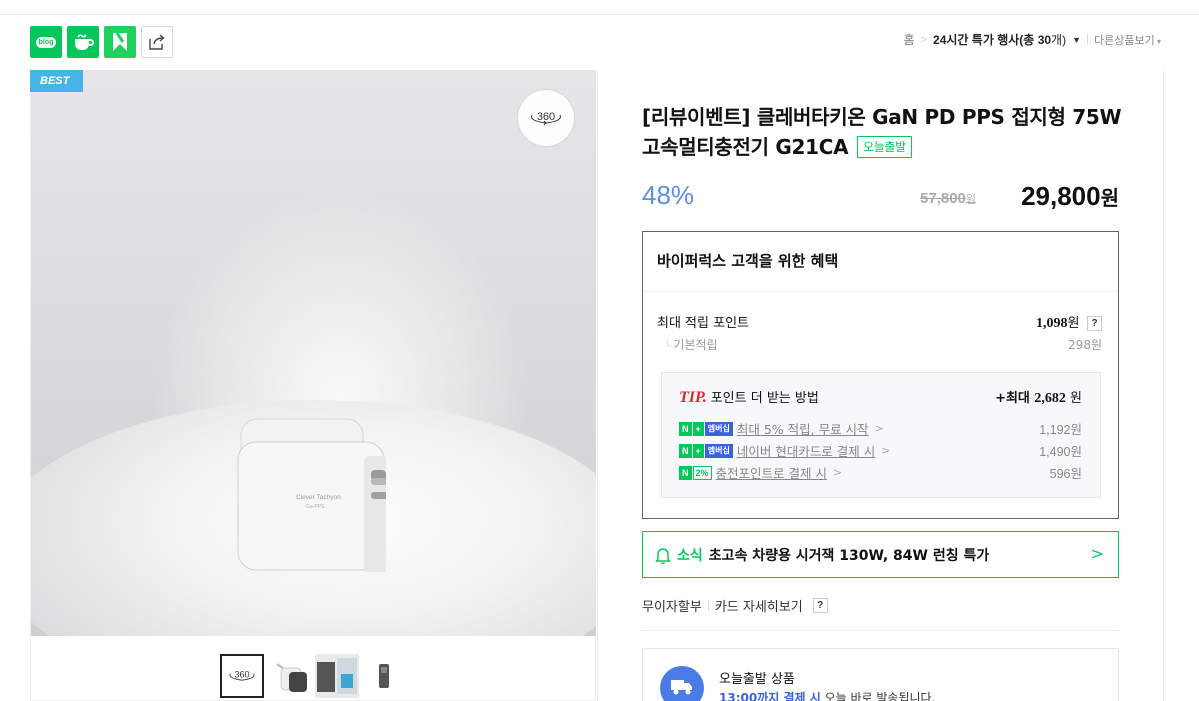 The width and height of the screenshot is (1199, 701). I want to click on original-price-unit: 원, so click(971, 200).